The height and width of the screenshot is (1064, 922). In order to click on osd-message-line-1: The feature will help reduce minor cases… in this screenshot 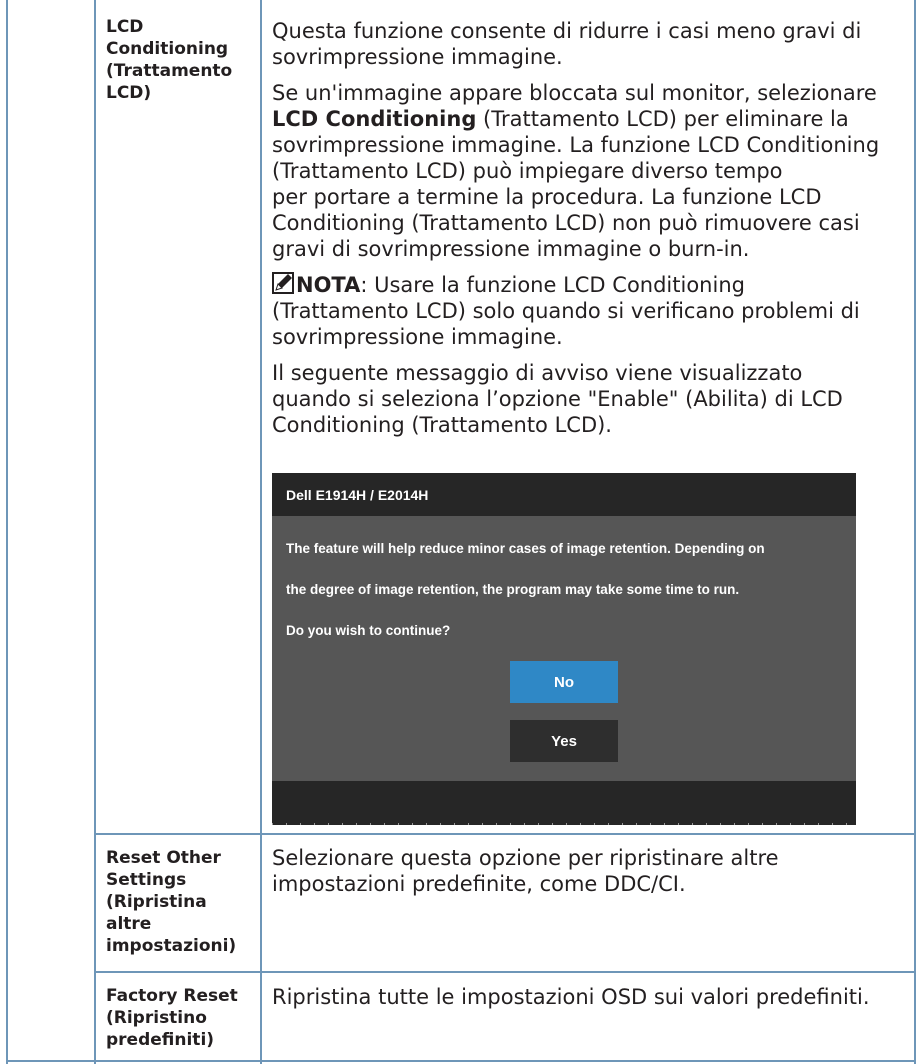, I will do `click(525, 548)`.